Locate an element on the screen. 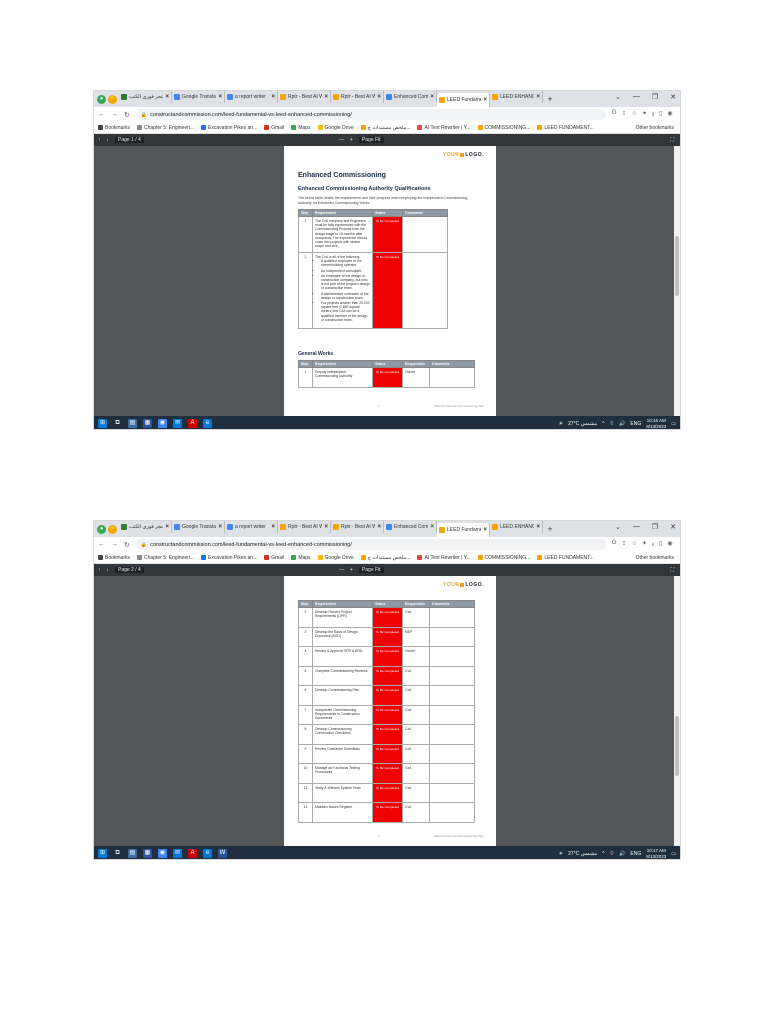 Image resolution: width=768 pixels, height=1024 pixels. upload-icon: ↑ is located at coordinates (99, 140).